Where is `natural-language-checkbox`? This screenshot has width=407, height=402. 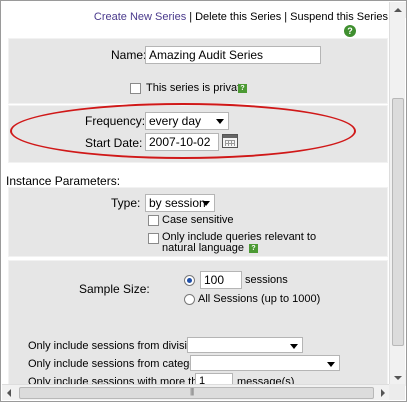 natural-language-checkbox is located at coordinates (153, 238).